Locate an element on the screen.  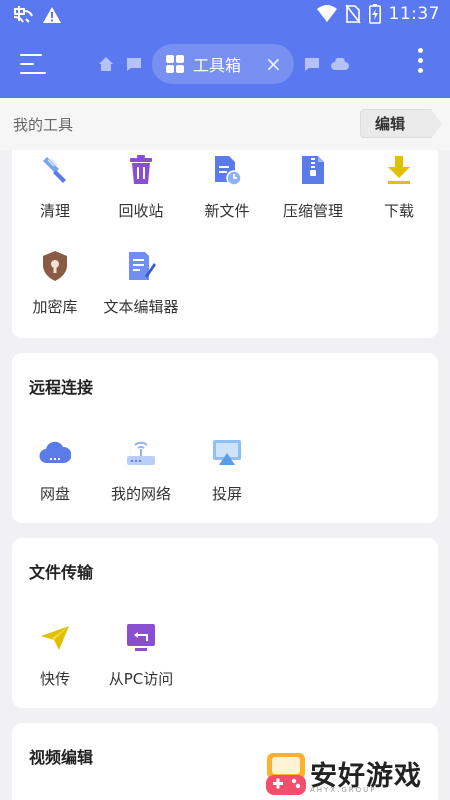
warning-icon is located at coordinates (52, 15).